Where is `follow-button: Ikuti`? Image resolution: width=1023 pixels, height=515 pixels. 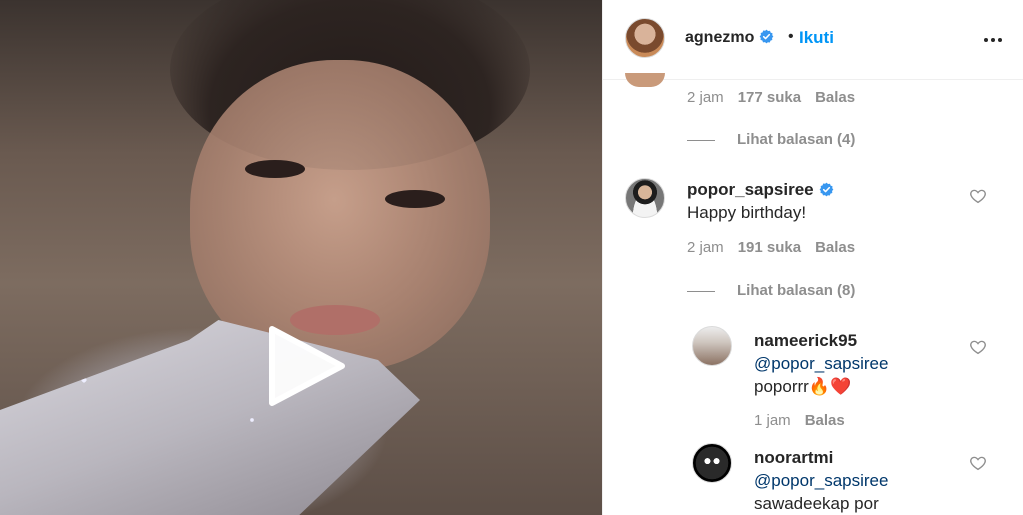
follow-button: Ikuti is located at coordinates (816, 38).